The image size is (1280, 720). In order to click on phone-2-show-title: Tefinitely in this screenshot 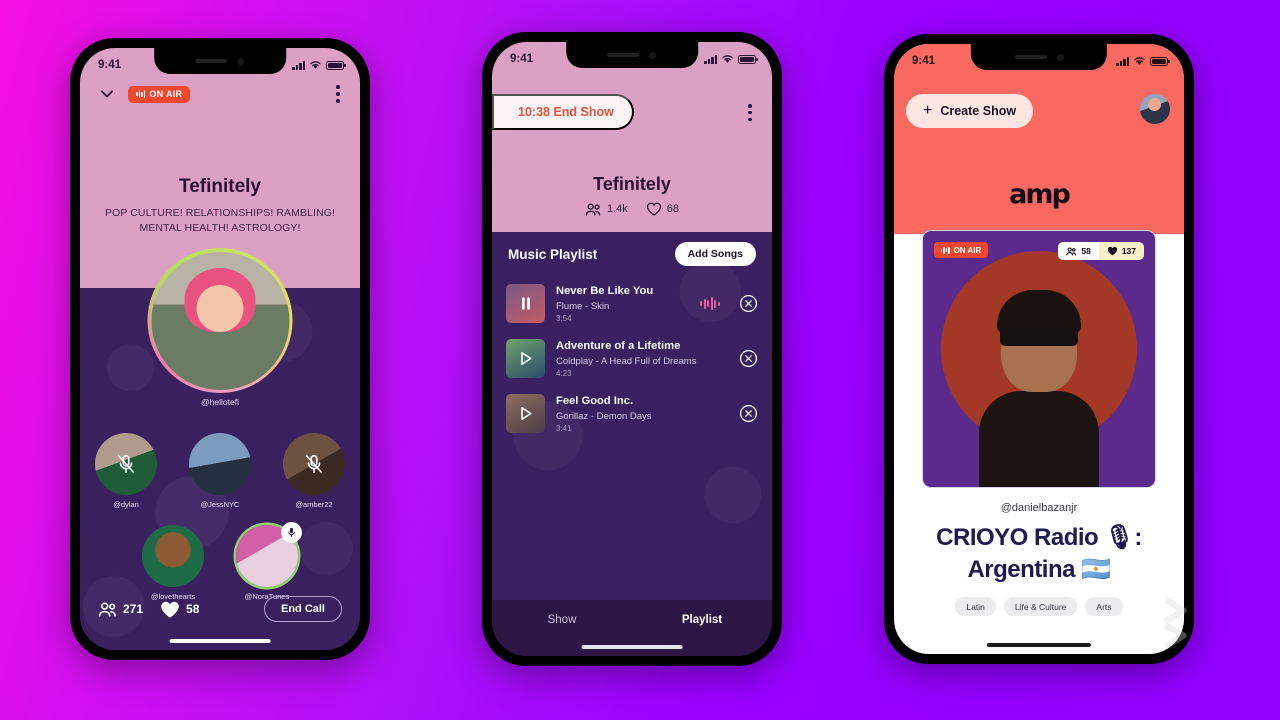, I will do `click(632, 184)`.